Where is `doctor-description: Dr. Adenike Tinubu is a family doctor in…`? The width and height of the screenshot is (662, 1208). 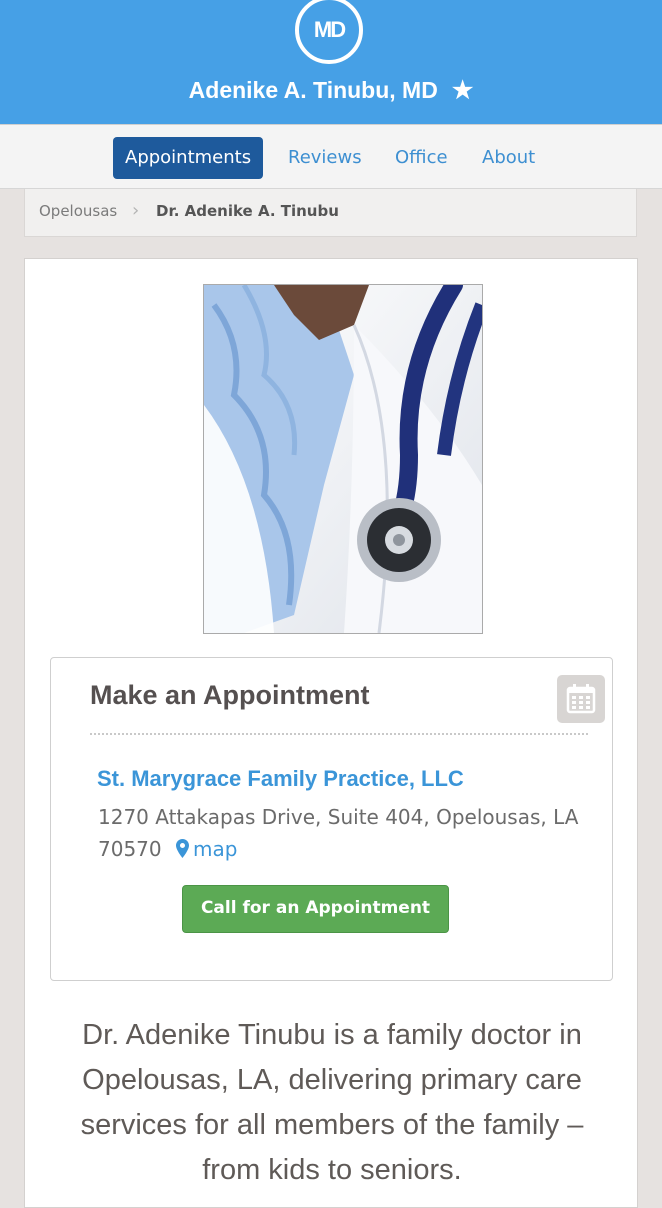 doctor-description: Dr. Adenike Tinubu is a family doctor in… is located at coordinates (332, 1102).